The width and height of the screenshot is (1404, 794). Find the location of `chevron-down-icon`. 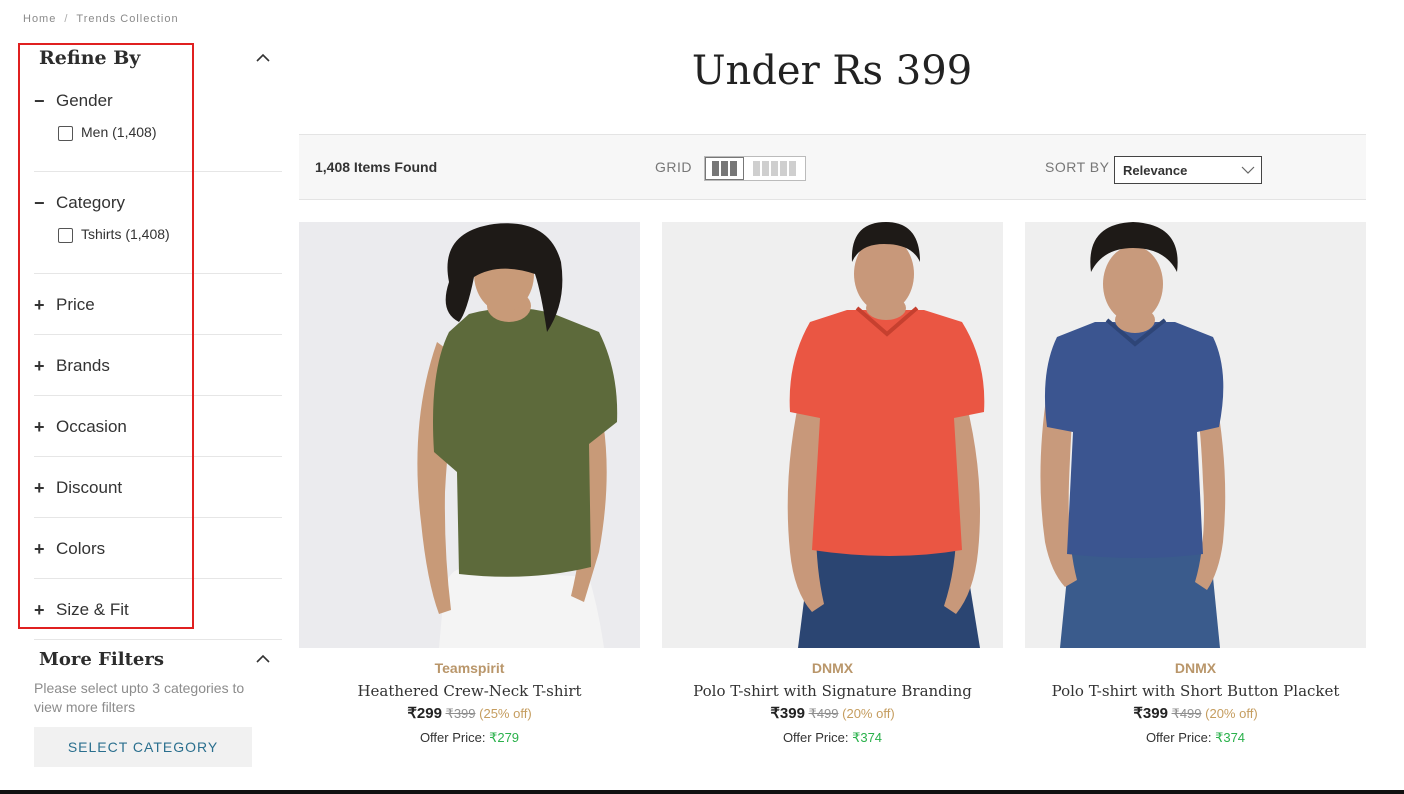

chevron-down-icon is located at coordinates (1248, 170).